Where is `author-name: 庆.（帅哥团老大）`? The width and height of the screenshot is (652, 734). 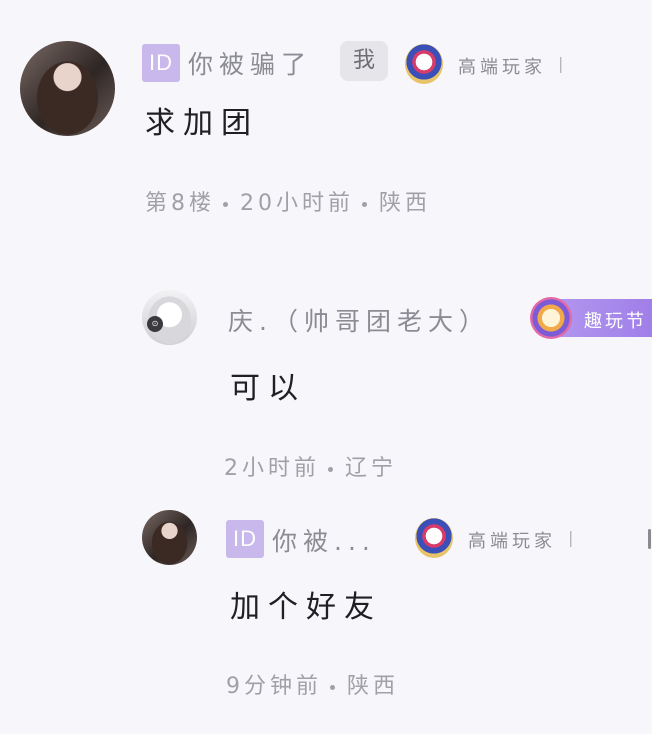 author-name: 庆.（帅哥团老大） is located at coordinates (359, 320).